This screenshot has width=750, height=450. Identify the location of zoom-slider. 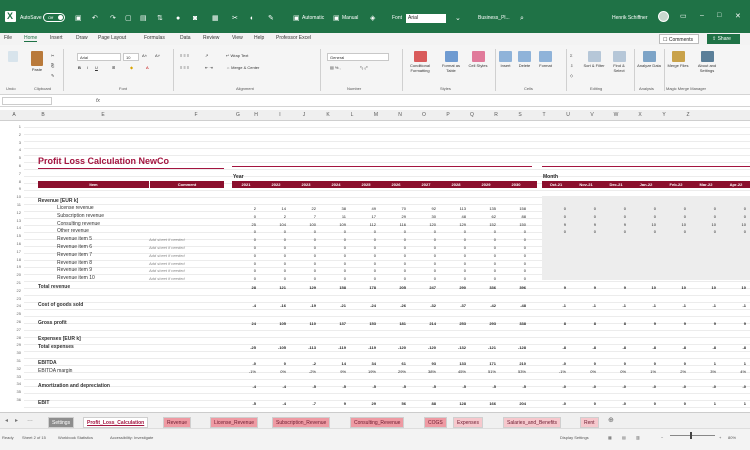
(692, 435).